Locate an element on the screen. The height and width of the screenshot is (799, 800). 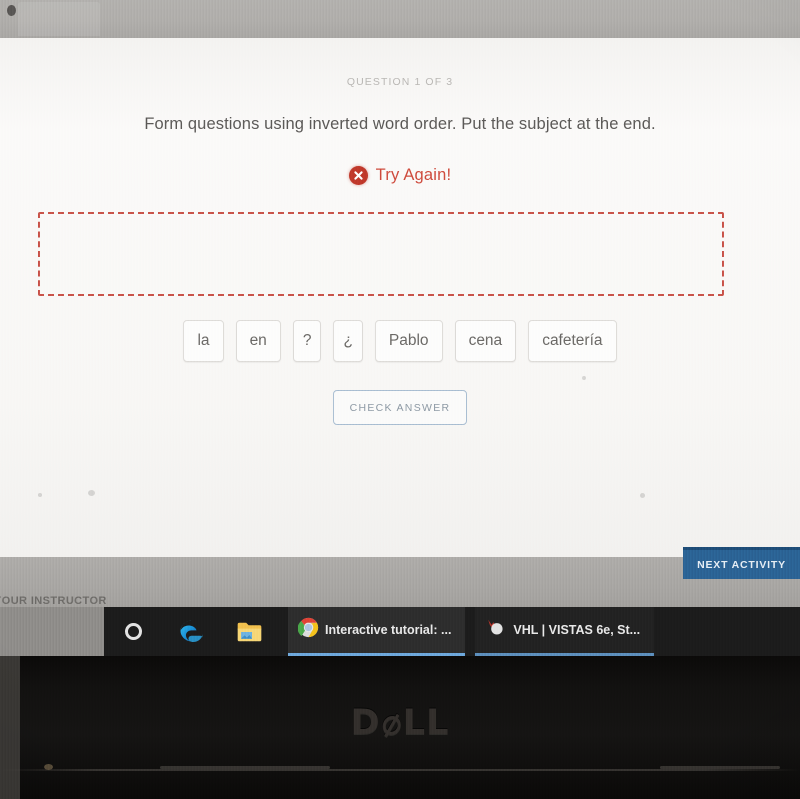
desktop-left-edge is located at coordinates (52, 631).